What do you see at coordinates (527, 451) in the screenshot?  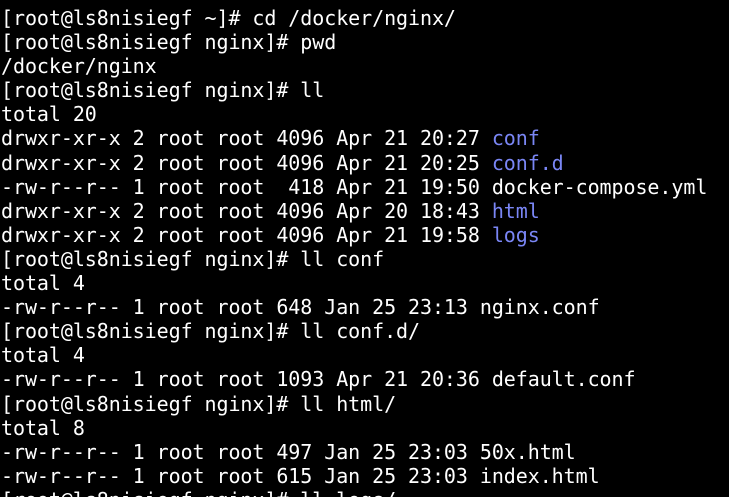 I see `file-name: 50x.html` at bounding box center [527, 451].